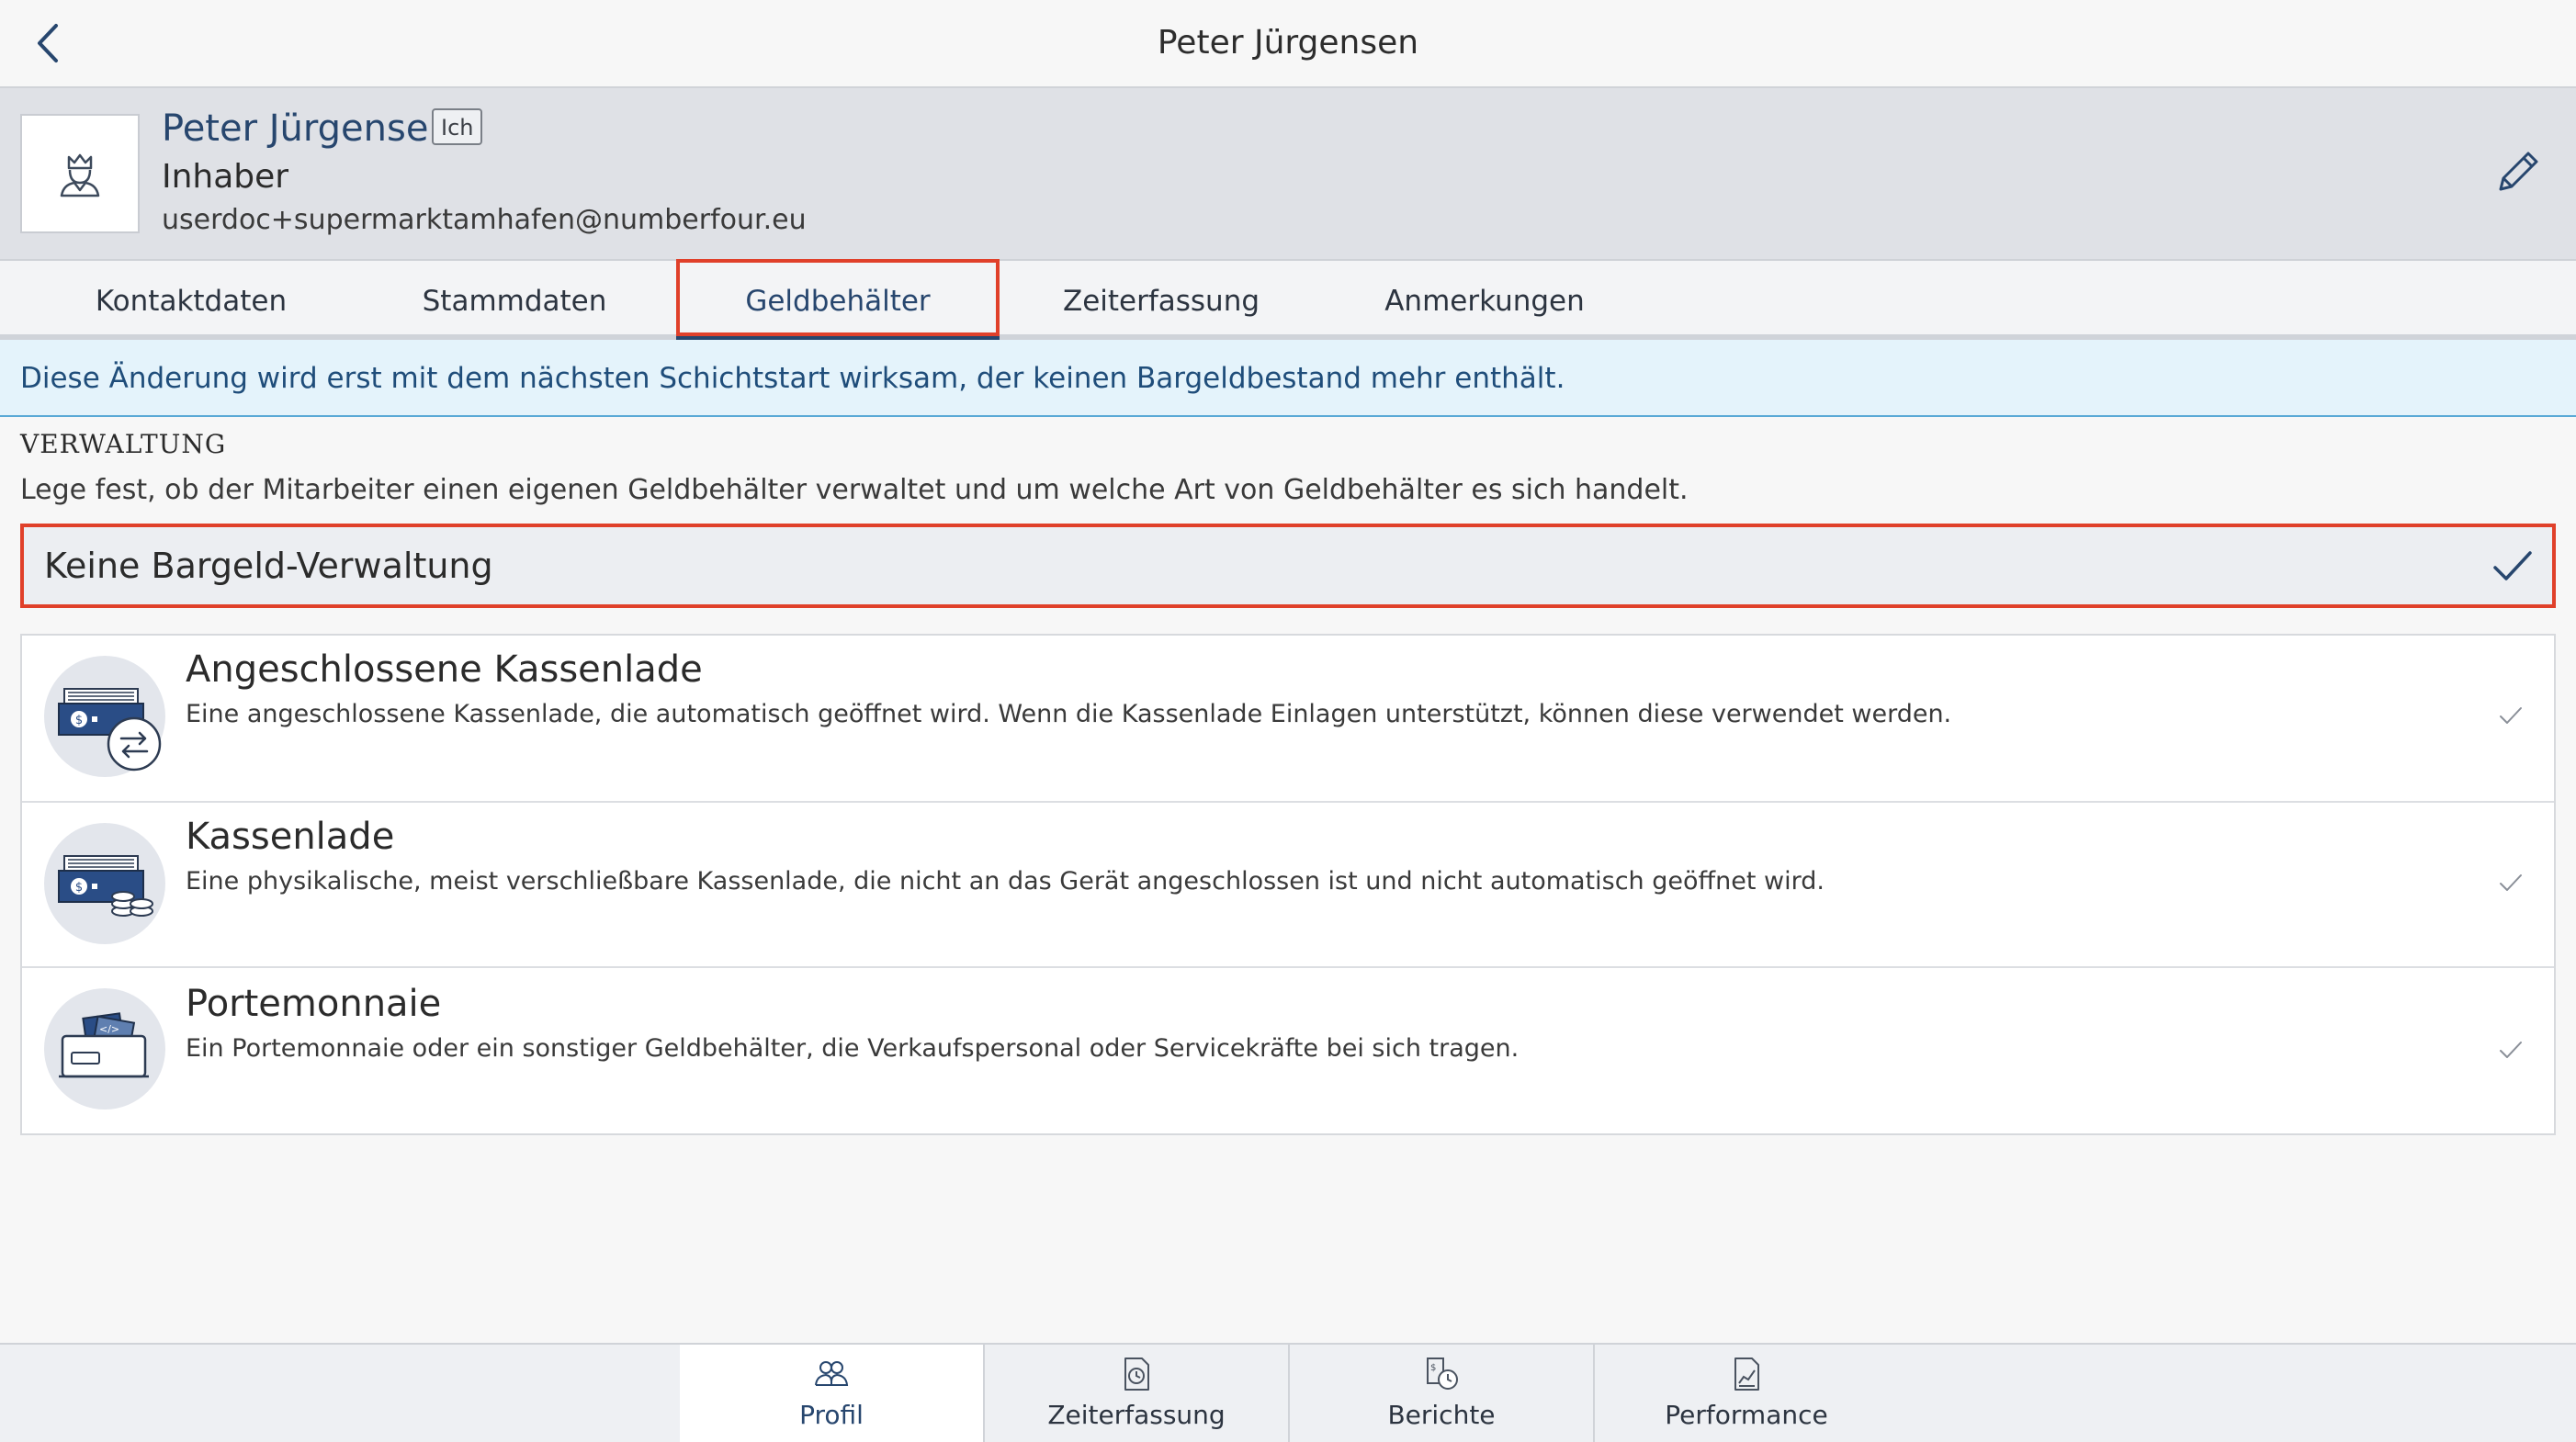 This screenshot has width=2576, height=1442. I want to click on wallet-icon: </>, so click(104, 1049).